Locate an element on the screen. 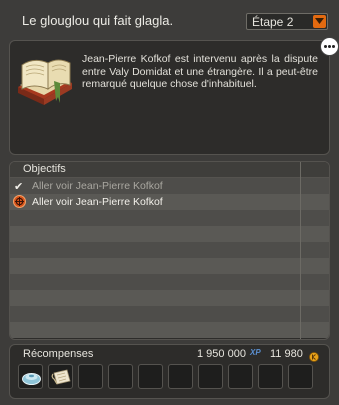 This screenshot has width=339, height=405. potion-icon is located at coordinates (31, 379).